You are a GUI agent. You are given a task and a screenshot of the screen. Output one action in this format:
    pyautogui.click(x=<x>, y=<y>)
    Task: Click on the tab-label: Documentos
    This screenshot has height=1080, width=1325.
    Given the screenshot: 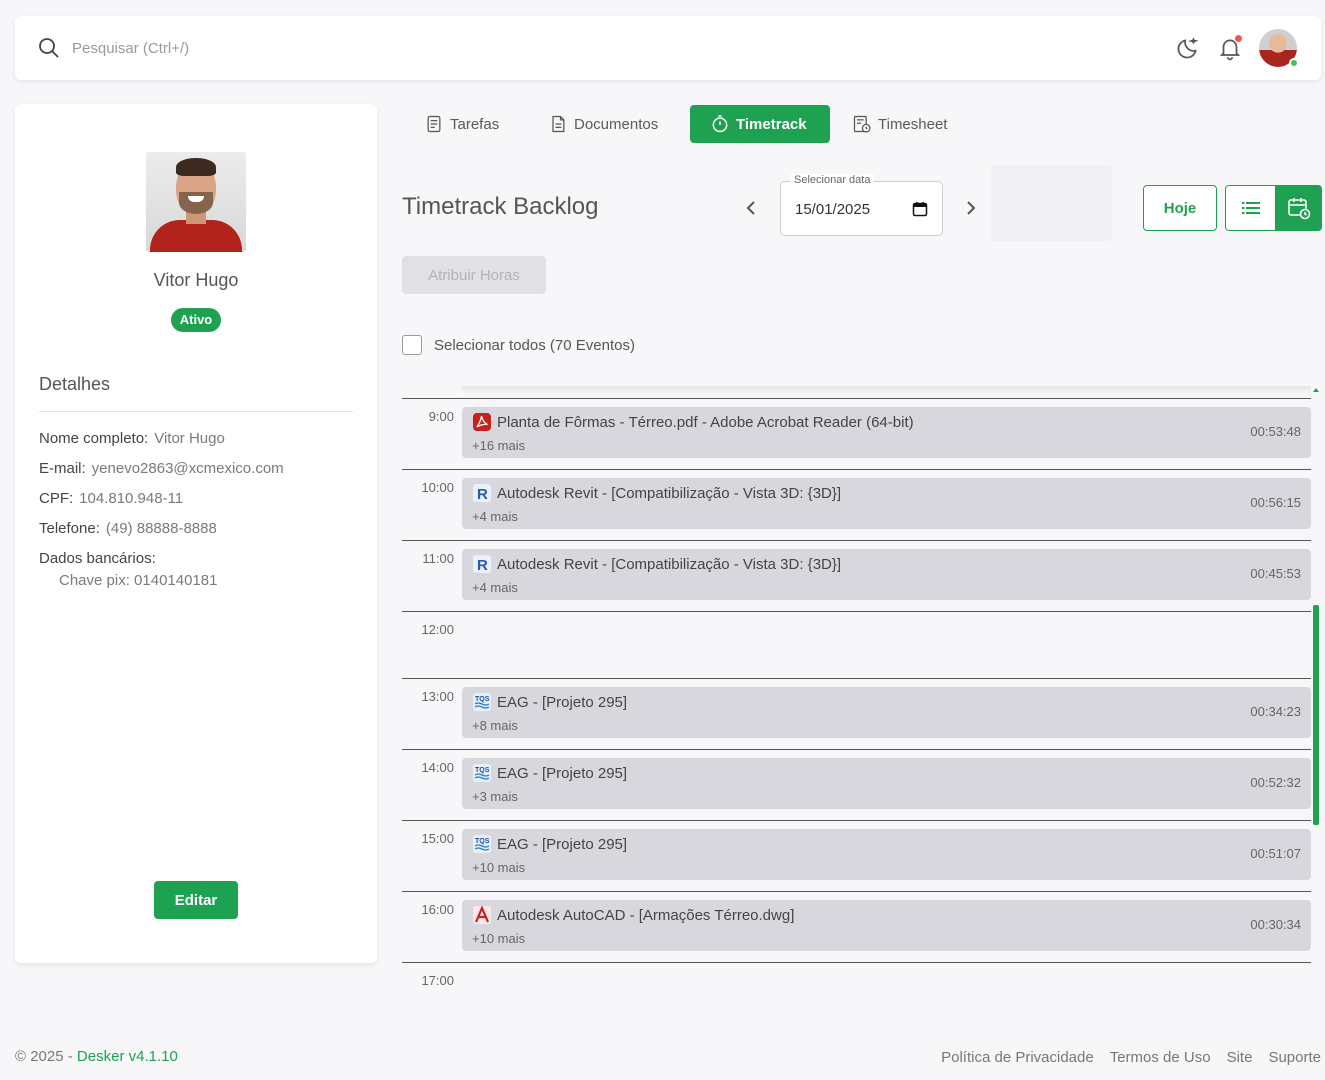 What is the action you would take?
    pyautogui.click(x=616, y=124)
    